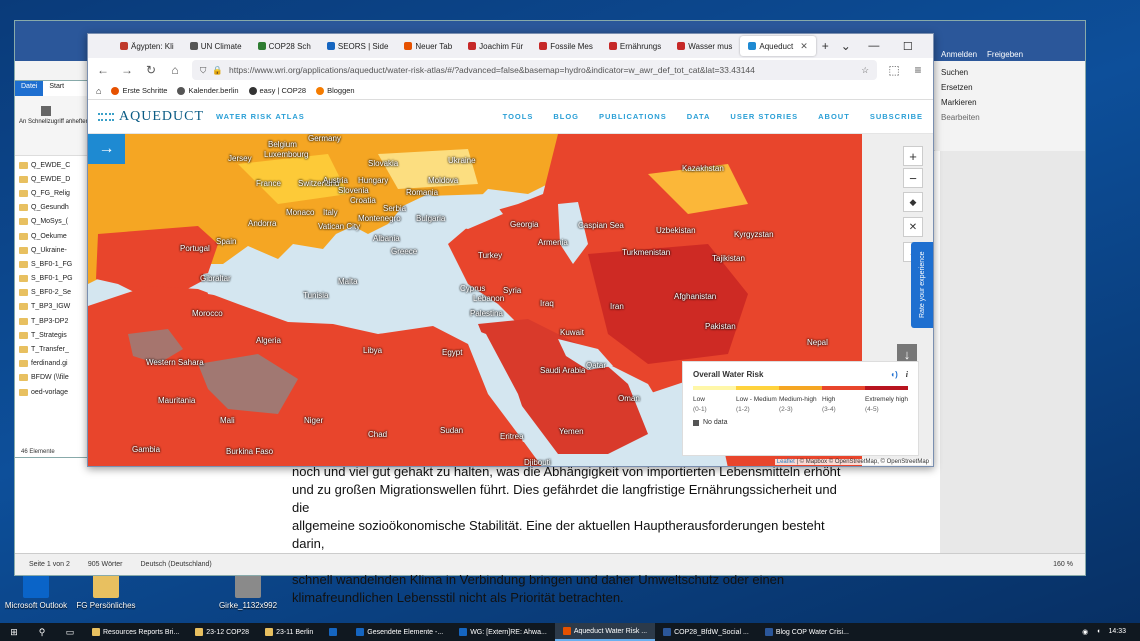 The width and height of the screenshot is (1140, 641). What do you see at coordinates (394, 208) in the screenshot?
I see `map-country-label: Serbia` at bounding box center [394, 208].